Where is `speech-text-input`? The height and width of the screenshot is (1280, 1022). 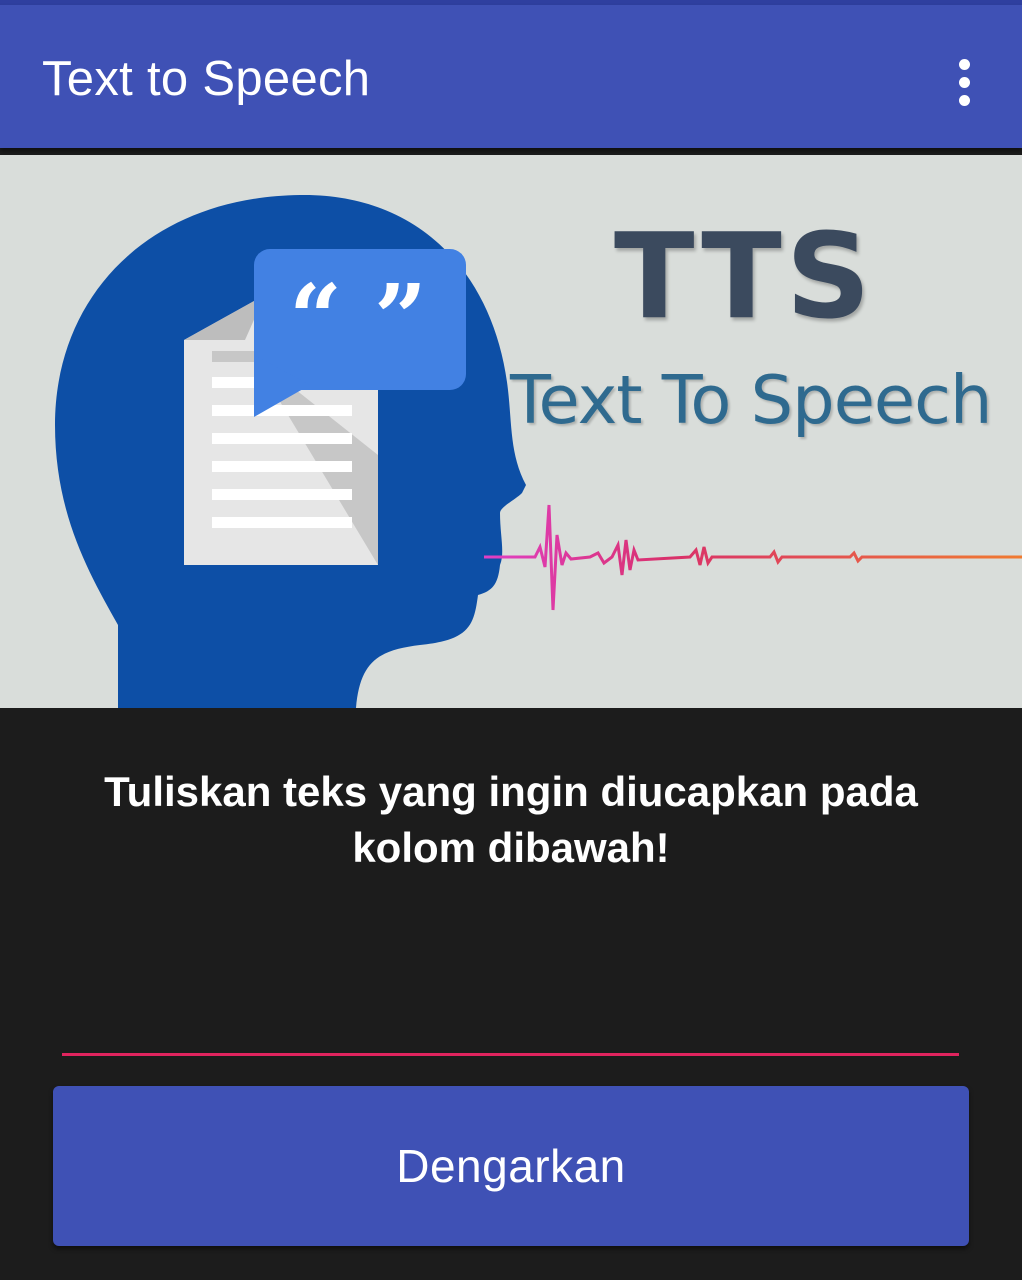 speech-text-input is located at coordinates (510, 1018).